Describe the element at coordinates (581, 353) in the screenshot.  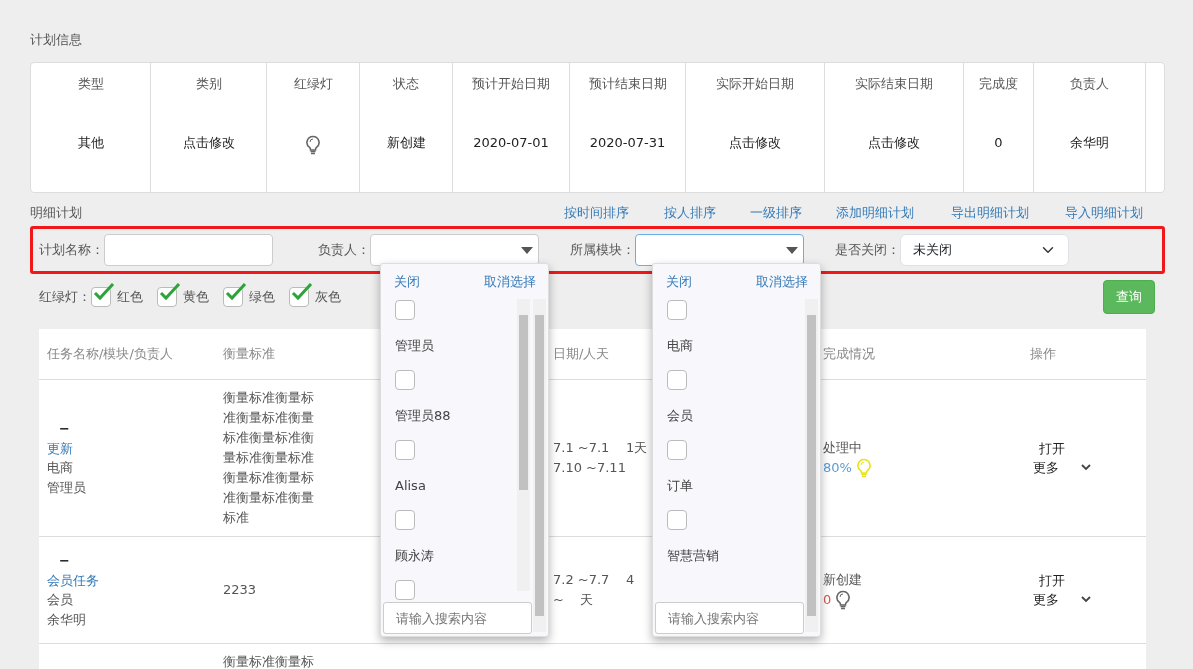
I see `column-header: 日期/人天` at that location.